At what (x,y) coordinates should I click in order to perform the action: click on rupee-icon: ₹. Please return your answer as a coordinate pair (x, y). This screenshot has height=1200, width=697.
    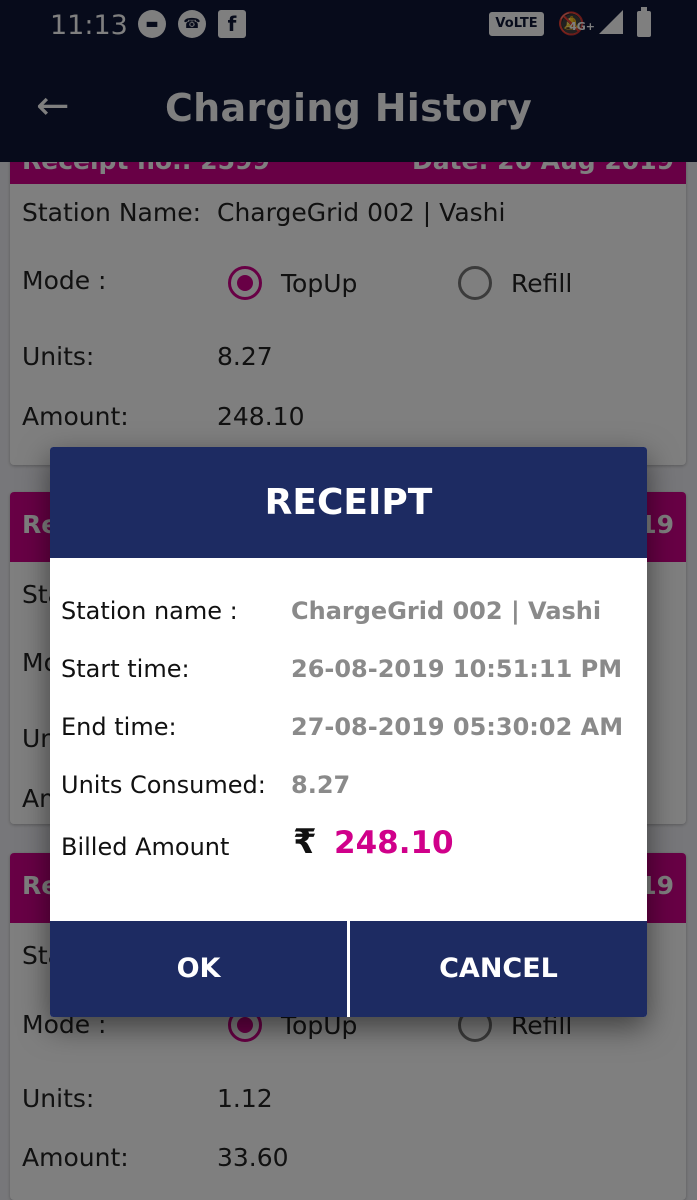
    Looking at the image, I should click on (305, 842).